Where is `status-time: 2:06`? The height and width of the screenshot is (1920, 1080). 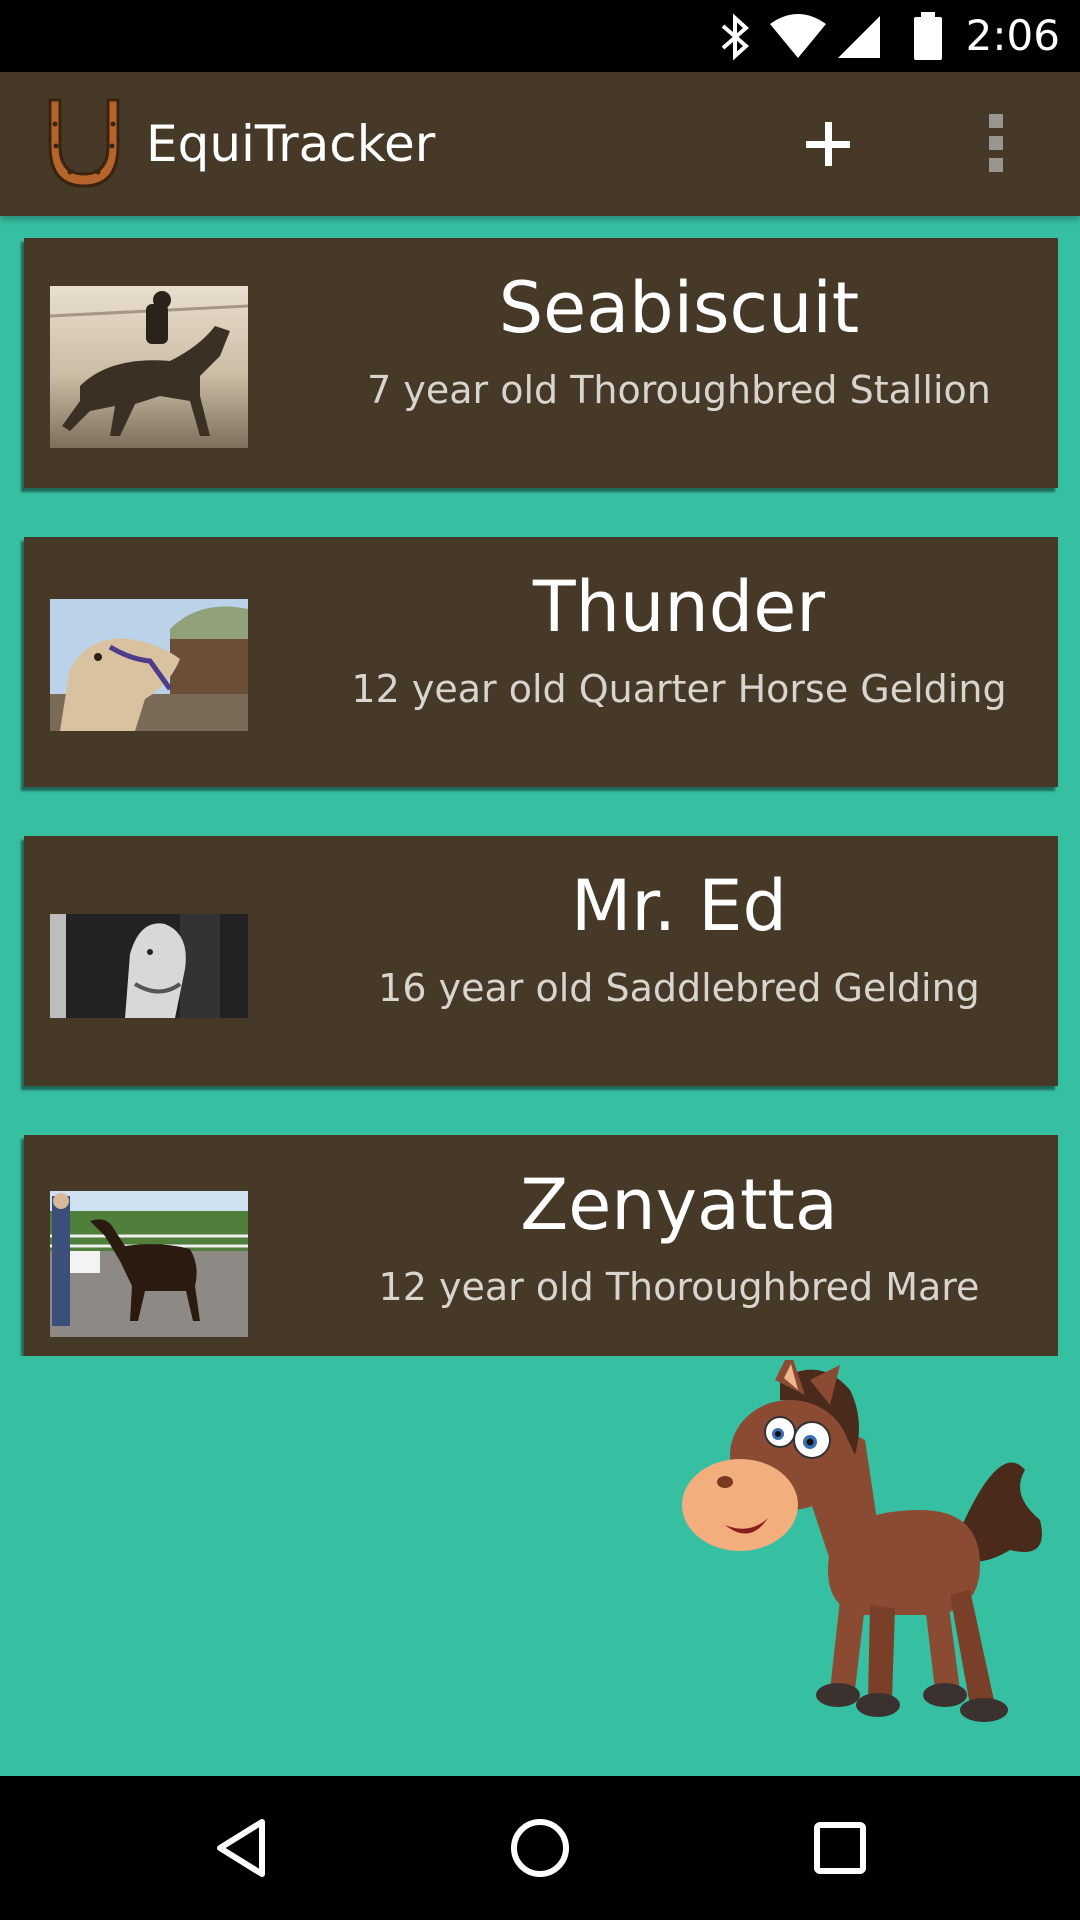
status-time: 2:06 is located at coordinates (1012, 35).